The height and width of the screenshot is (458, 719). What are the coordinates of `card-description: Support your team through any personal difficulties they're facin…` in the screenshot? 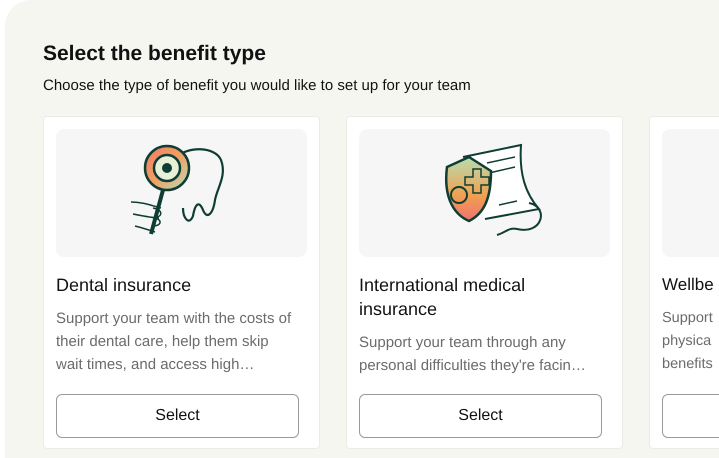 It's located at (473, 354).